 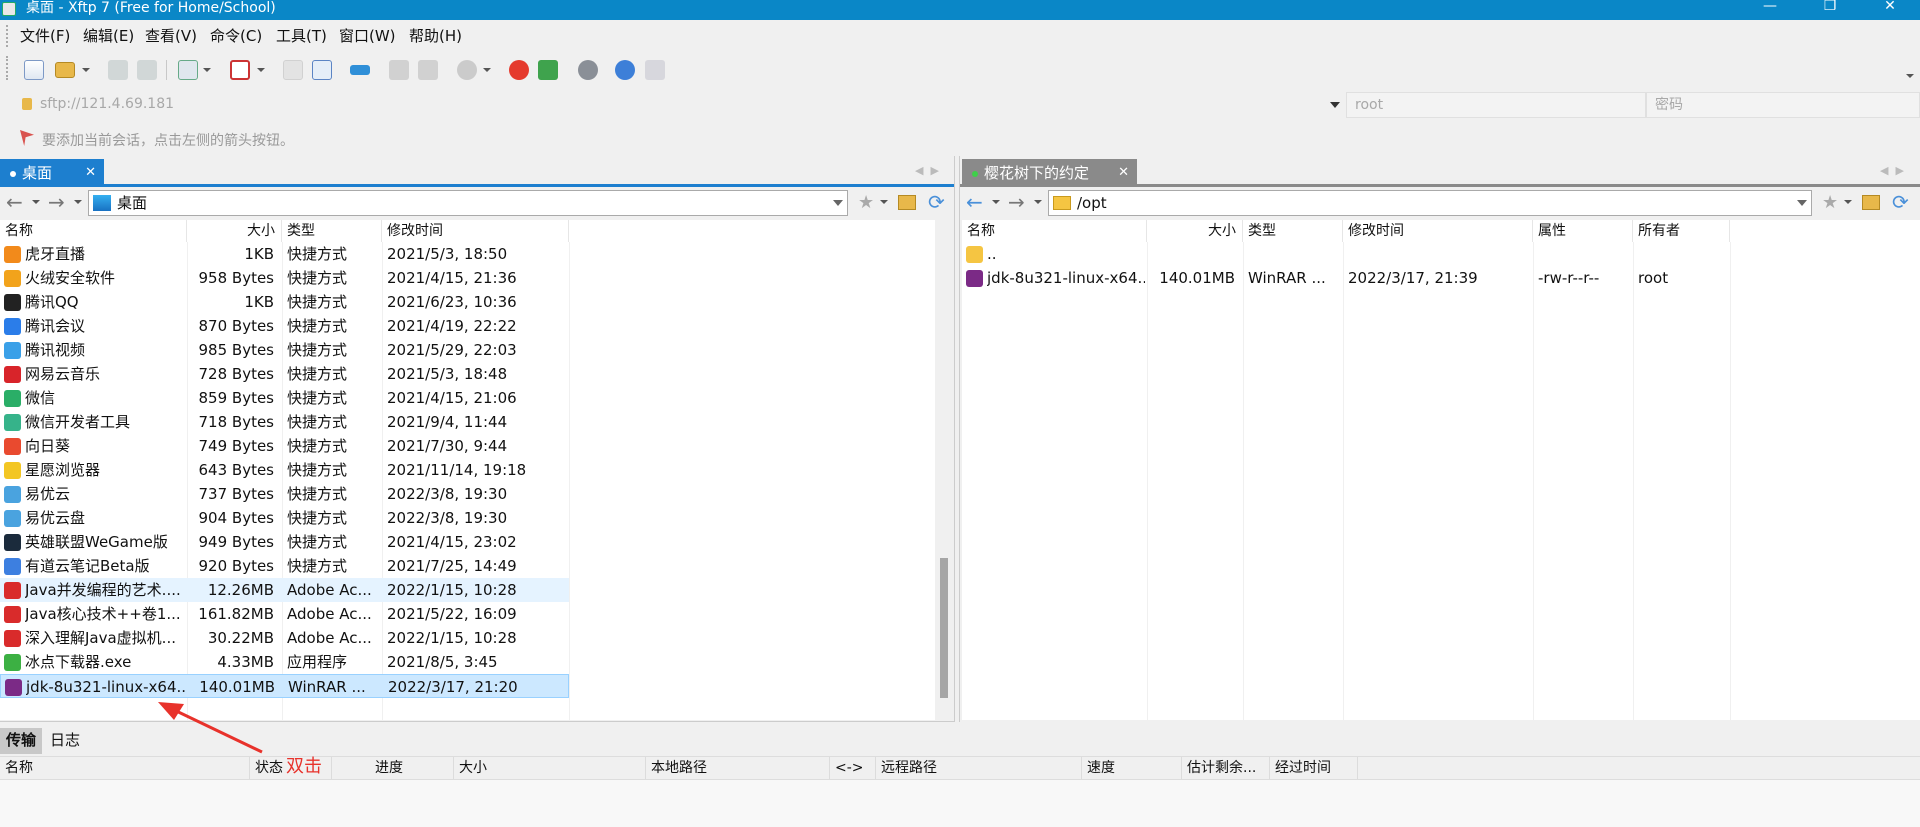 What do you see at coordinates (1583, 231) in the screenshot?
I see `col-header-attributes: 属性` at bounding box center [1583, 231].